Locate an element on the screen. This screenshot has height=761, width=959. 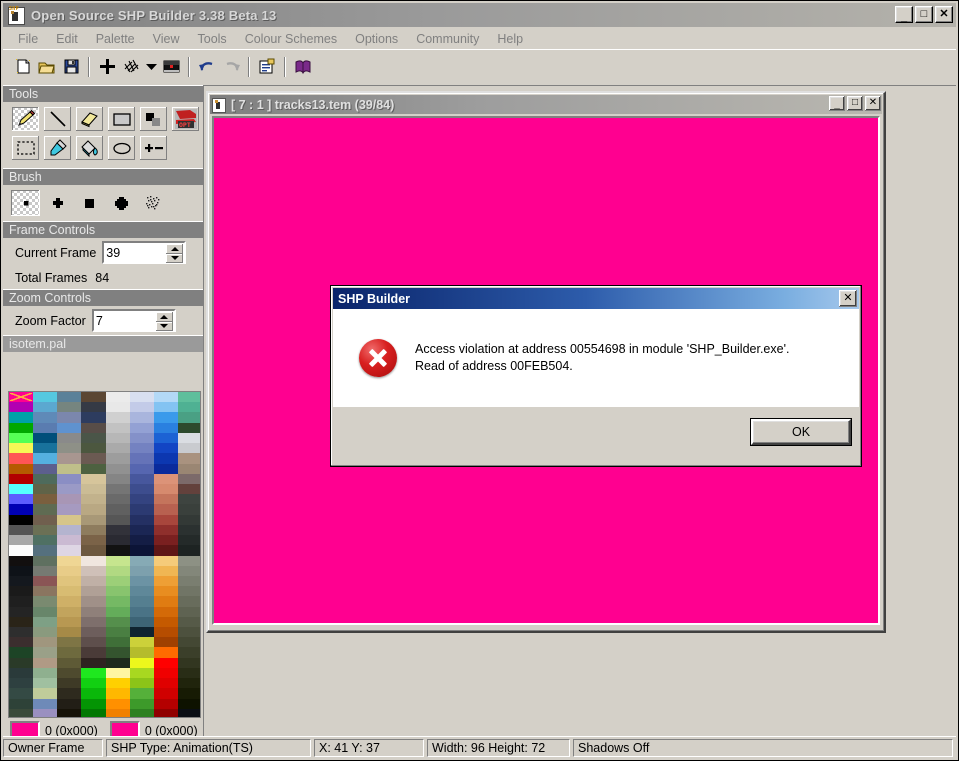
menu-item-help: Help is located at coordinates (510, 39).